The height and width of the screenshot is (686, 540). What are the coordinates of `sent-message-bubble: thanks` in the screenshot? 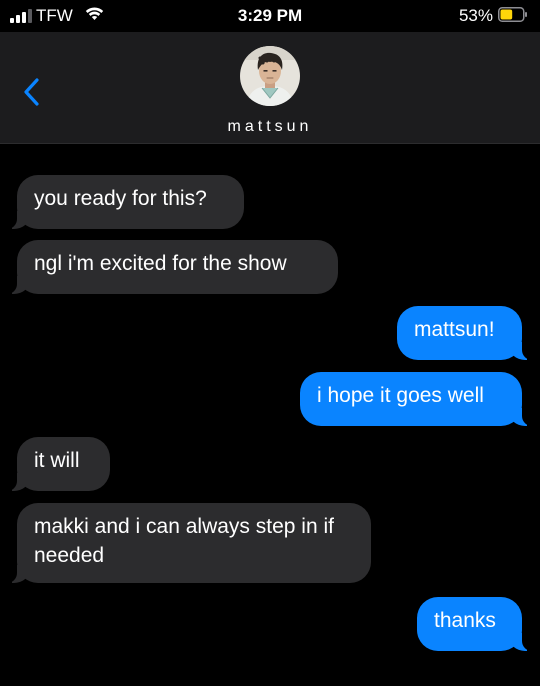 It's located at (476, 624).